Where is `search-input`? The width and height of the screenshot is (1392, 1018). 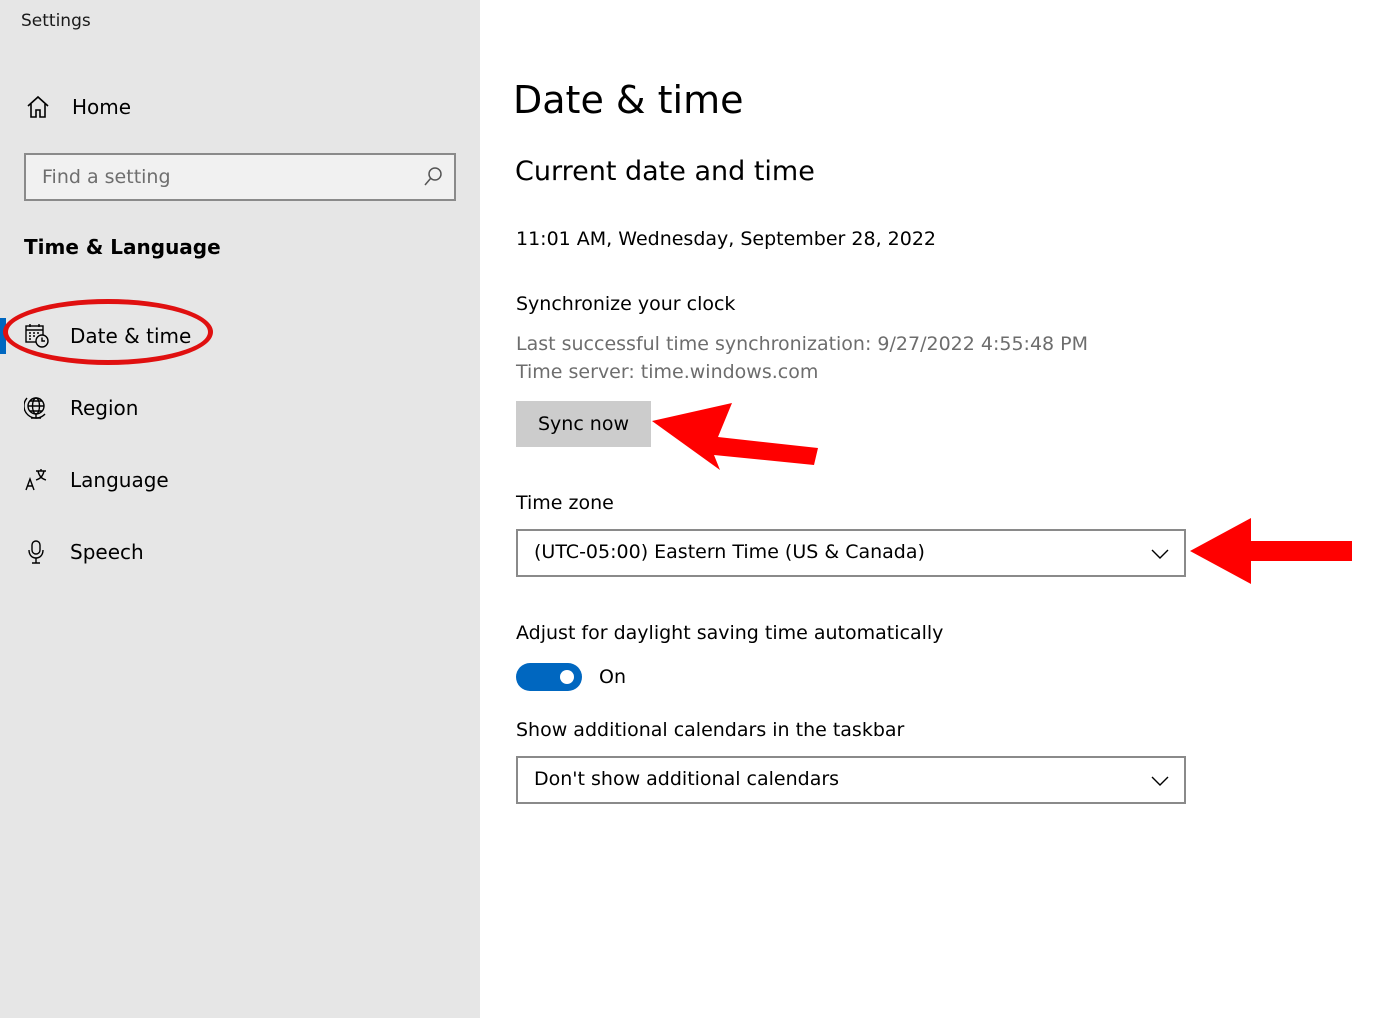
search-input is located at coordinates (216, 177).